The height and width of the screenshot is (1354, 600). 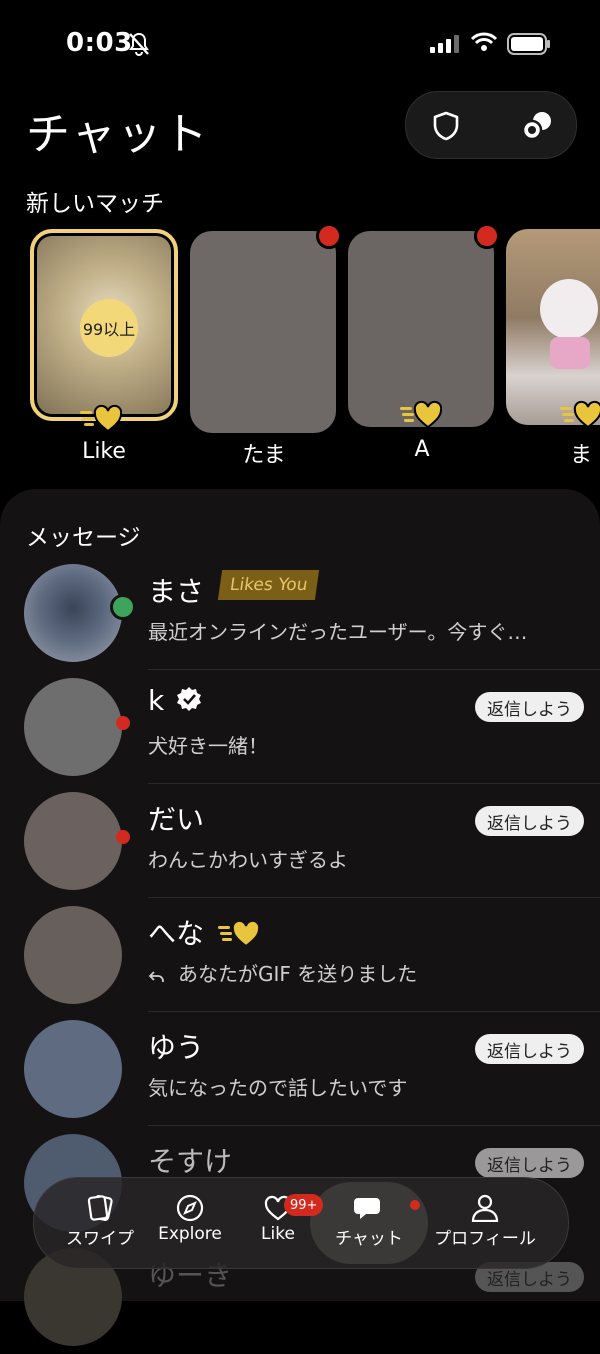 I want to click on message-preview: 犬好き一緒！, so click(x=208, y=746).